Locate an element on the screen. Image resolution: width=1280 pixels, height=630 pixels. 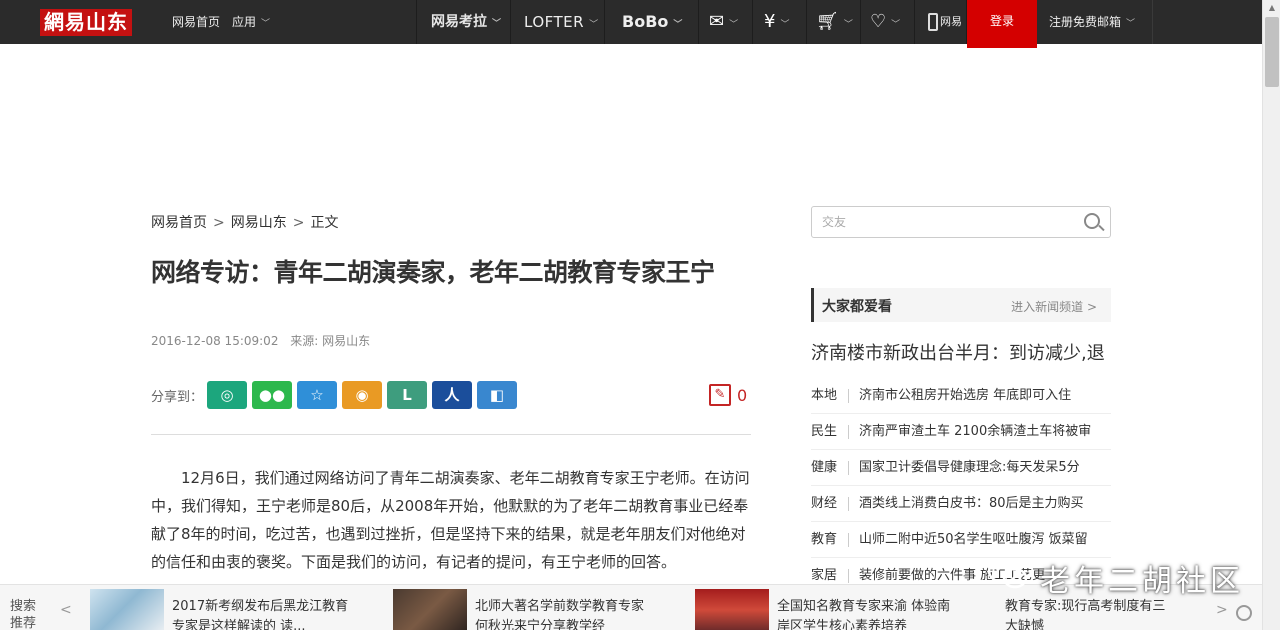
edit-comment-icon: ✎ is located at coordinates (720, 395).